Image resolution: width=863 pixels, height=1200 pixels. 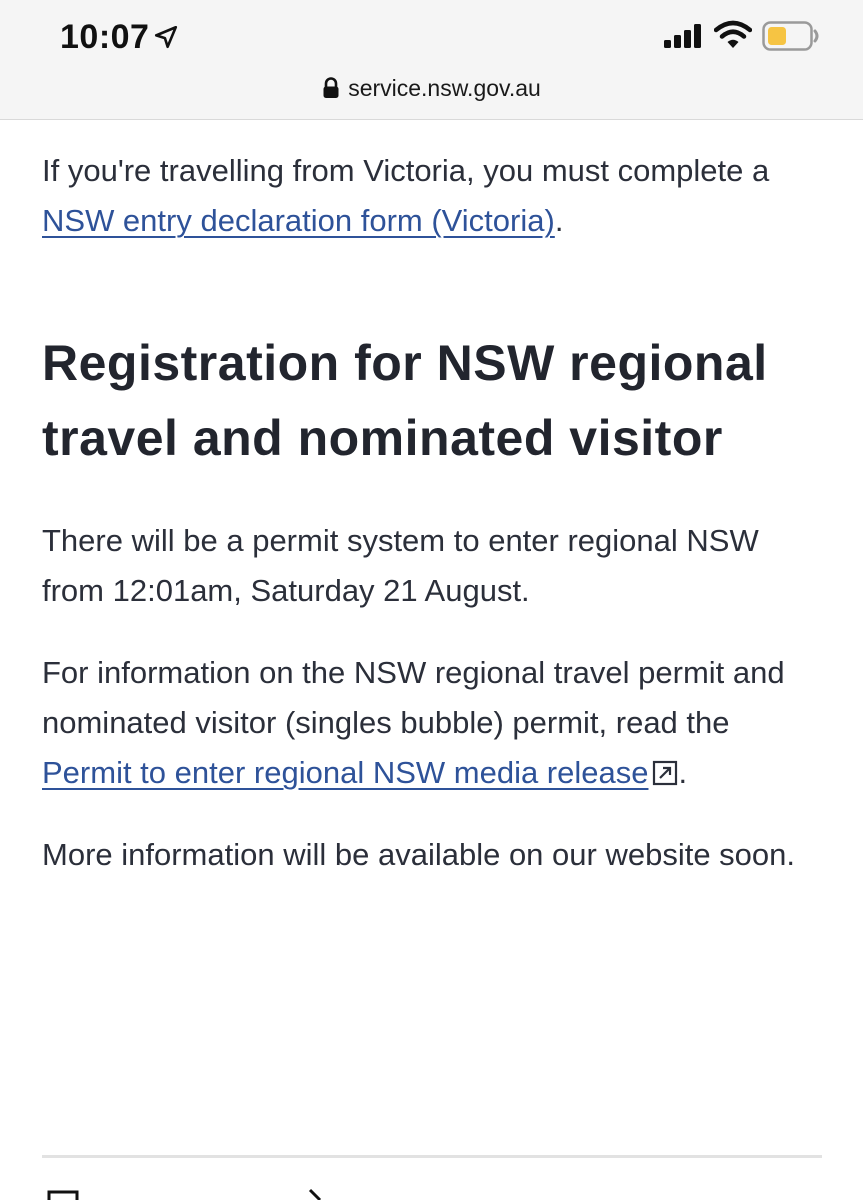 What do you see at coordinates (331, 87) in the screenshot?
I see `lock-icon` at bounding box center [331, 87].